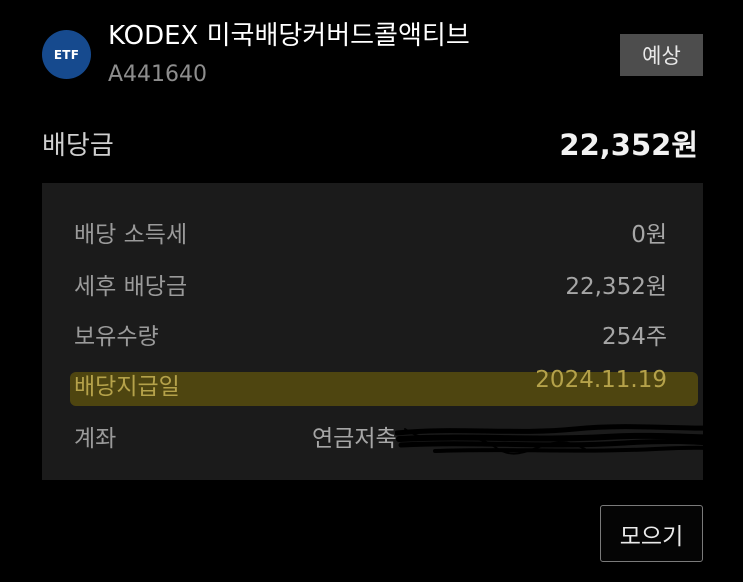  What do you see at coordinates (289, 36) in the screenshot?
I see `fund-name: KODEX 미국배당커버드콜액티브` at bounding box center [289, 36].